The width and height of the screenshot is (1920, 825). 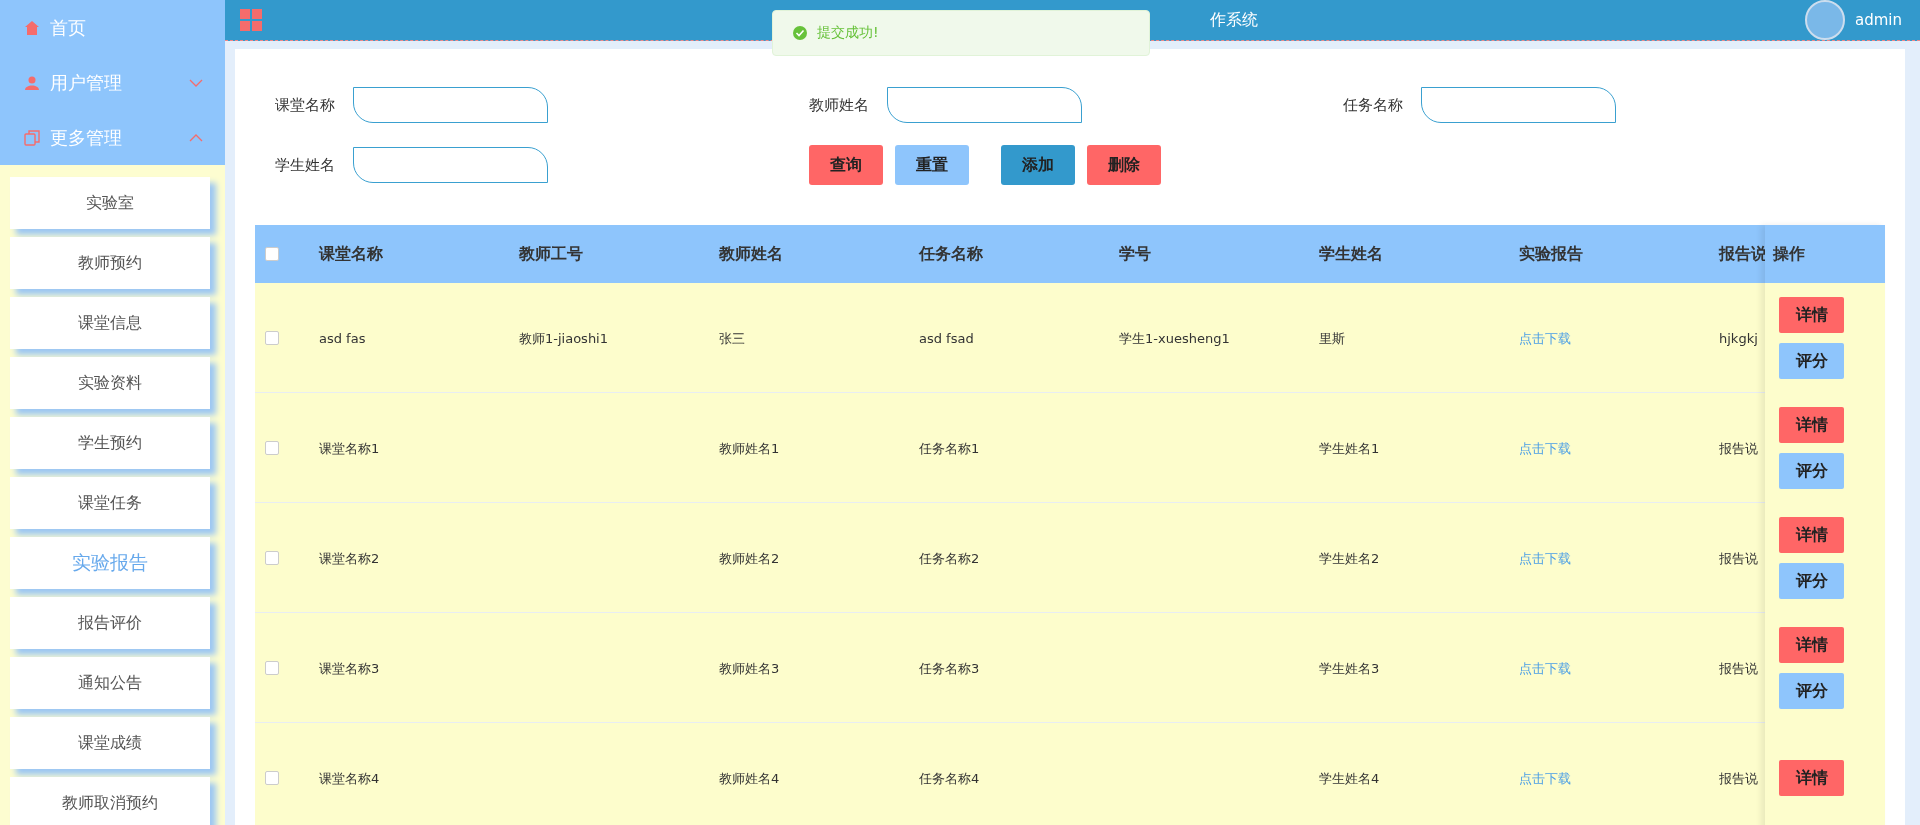 What do you see at coordinates (949, 448) in the screenshot?
I see `table-cell: 任务名称1` at bounding box center [949, 448].